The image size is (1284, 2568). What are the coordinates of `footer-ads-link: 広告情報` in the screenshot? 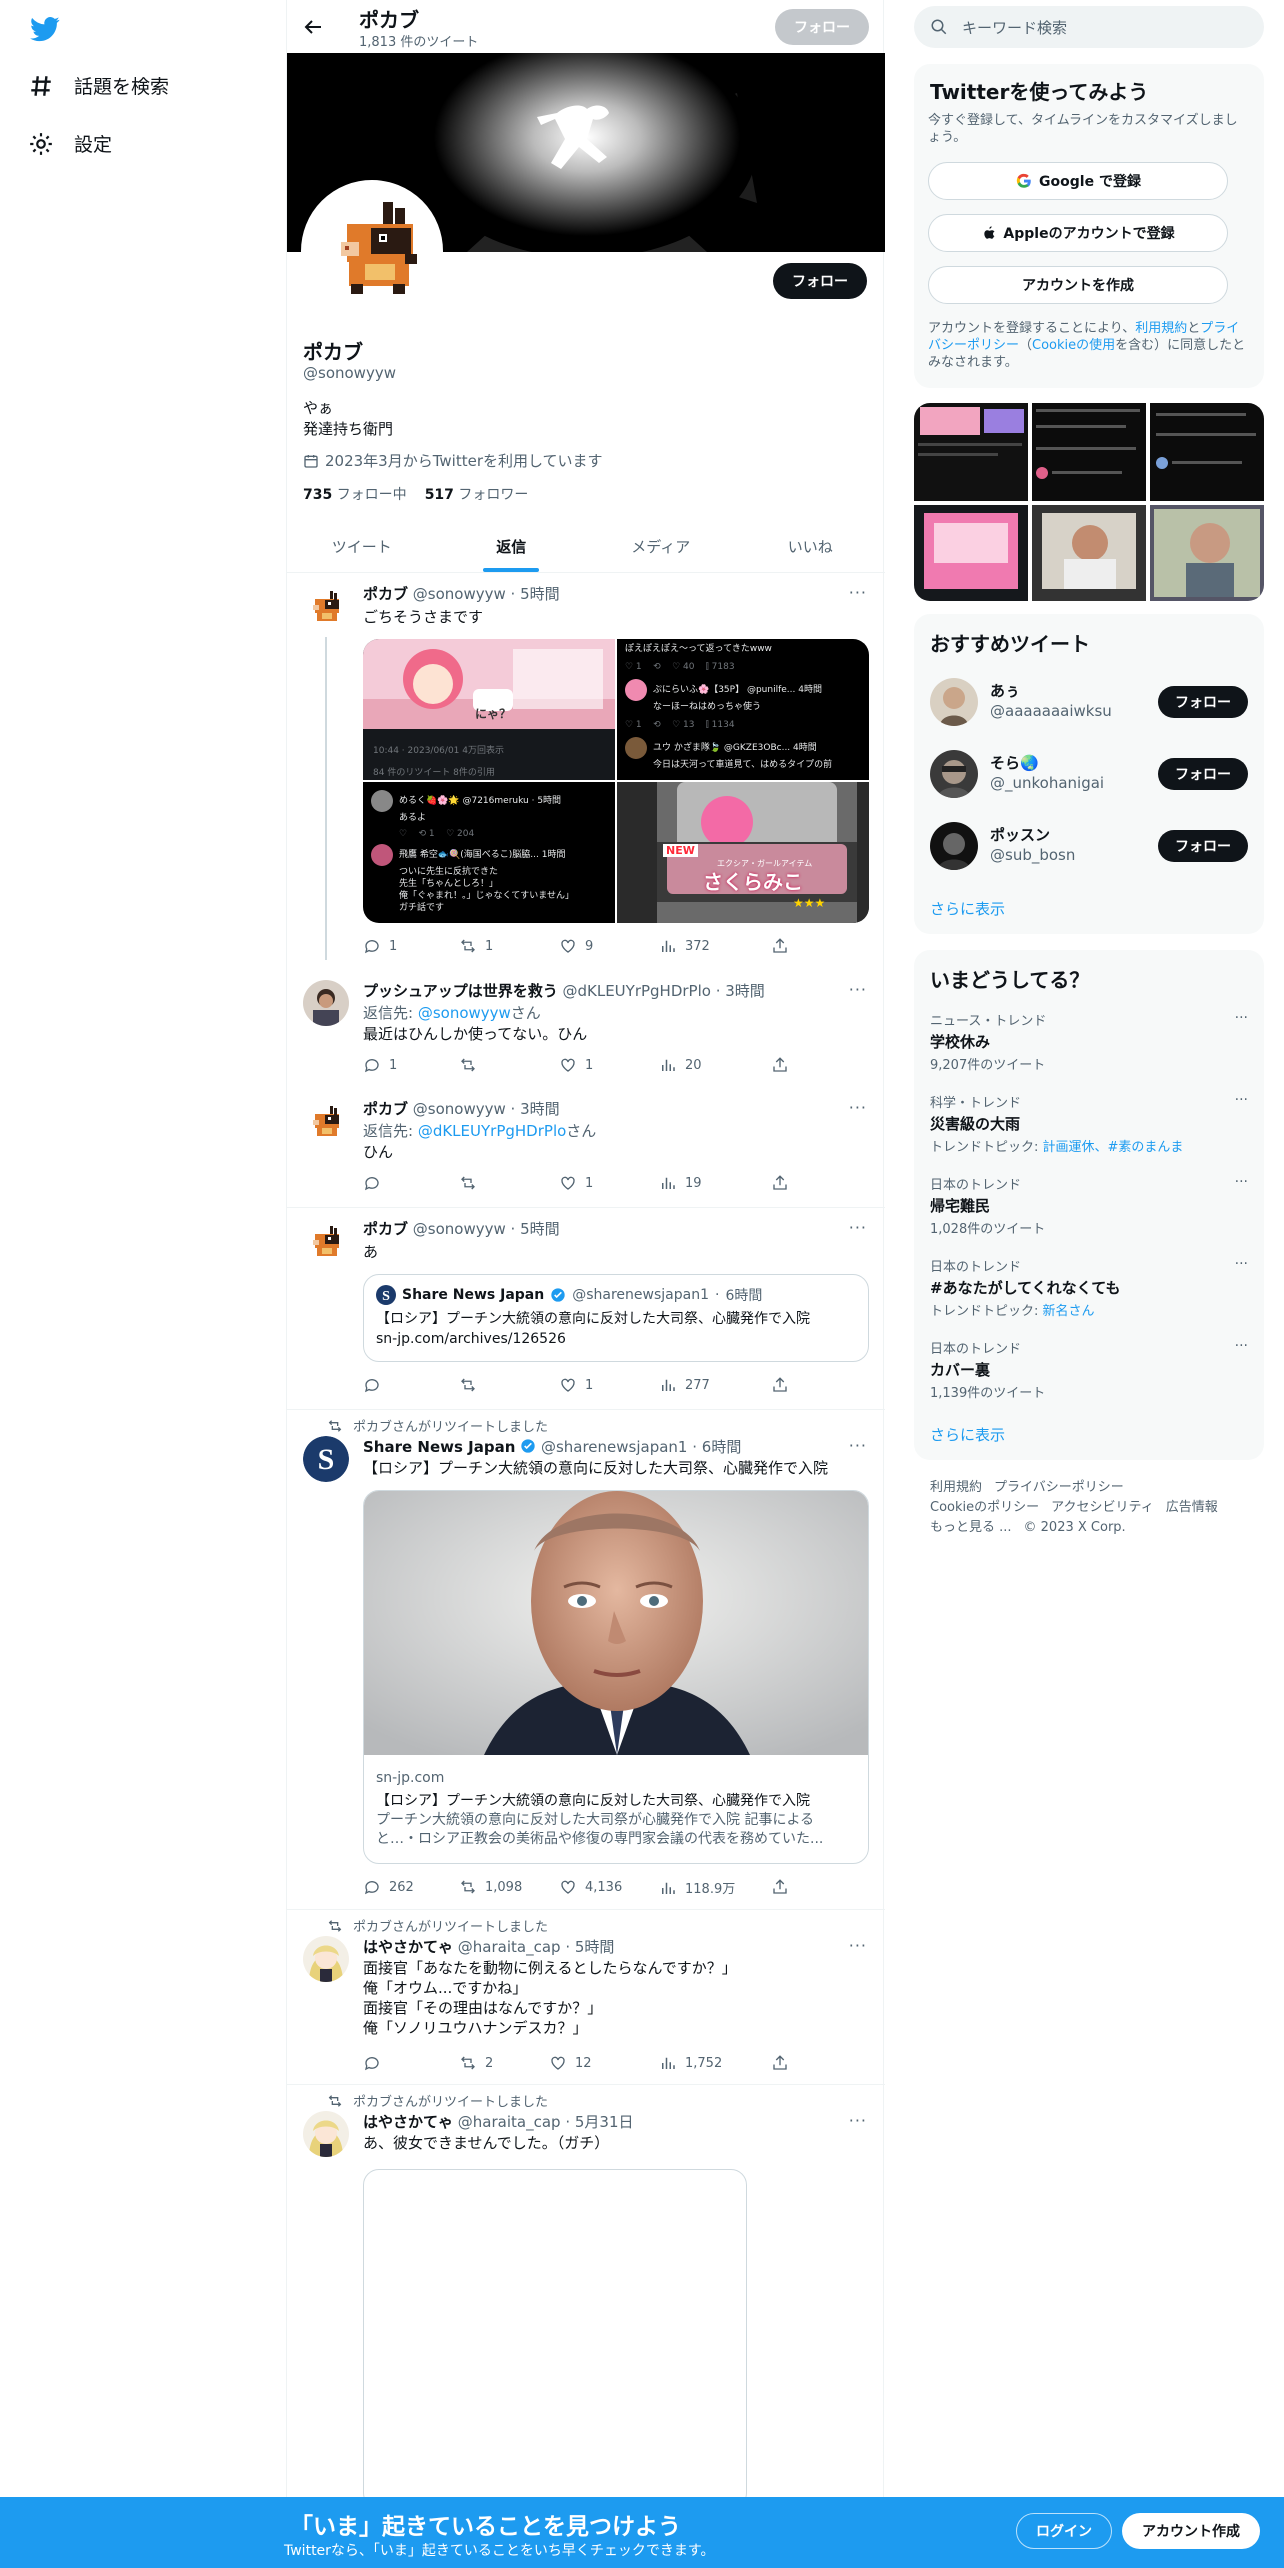 It's located at (1192, 1507).